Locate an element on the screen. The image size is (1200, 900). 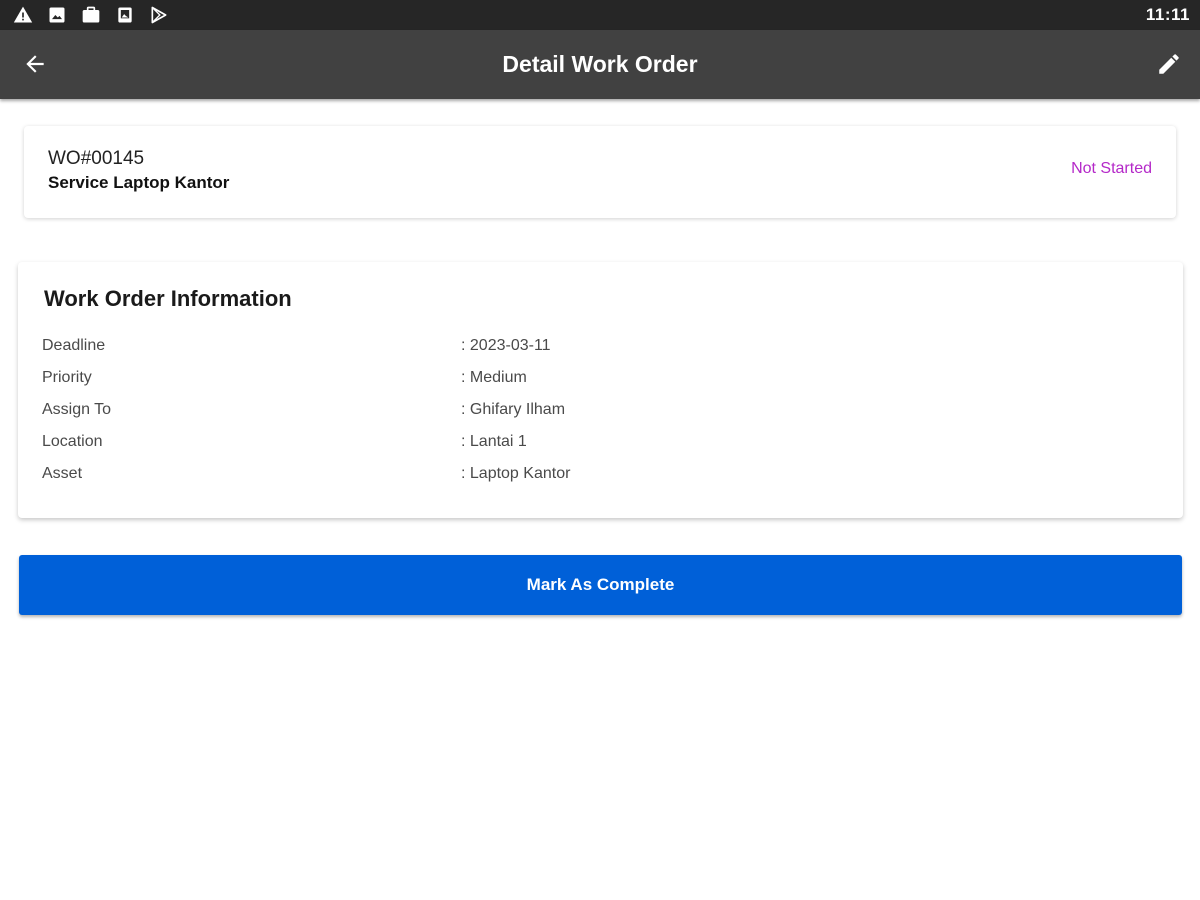
info-label: Deadline is located at coordinates (74, 345).